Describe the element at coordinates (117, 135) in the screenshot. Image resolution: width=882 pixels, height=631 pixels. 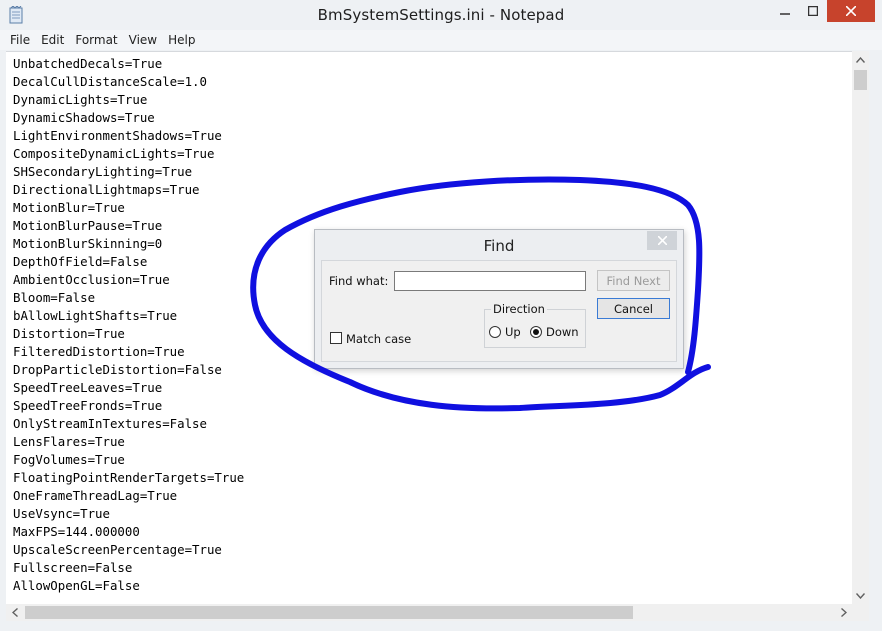
I see `text-line: LightEnvironmentShadows=True` at that location.